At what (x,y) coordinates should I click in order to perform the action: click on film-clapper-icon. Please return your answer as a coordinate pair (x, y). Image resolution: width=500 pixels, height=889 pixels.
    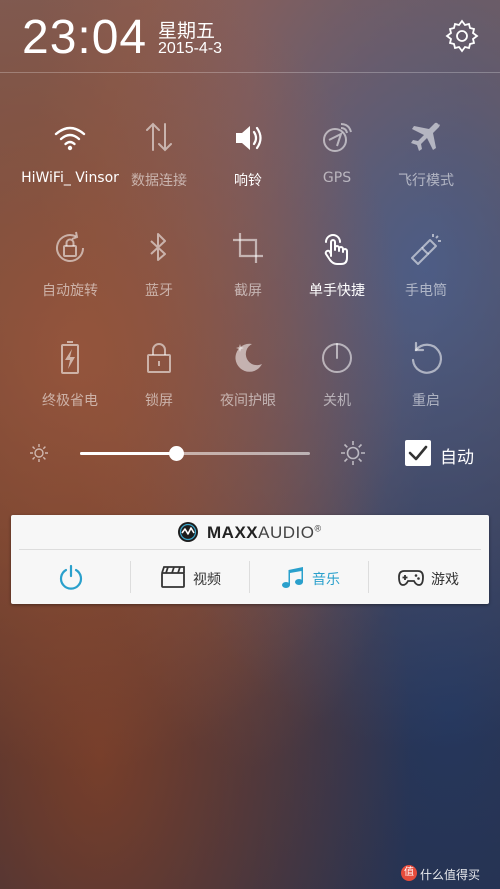
    Looking at the image, I should click on (173, 577).